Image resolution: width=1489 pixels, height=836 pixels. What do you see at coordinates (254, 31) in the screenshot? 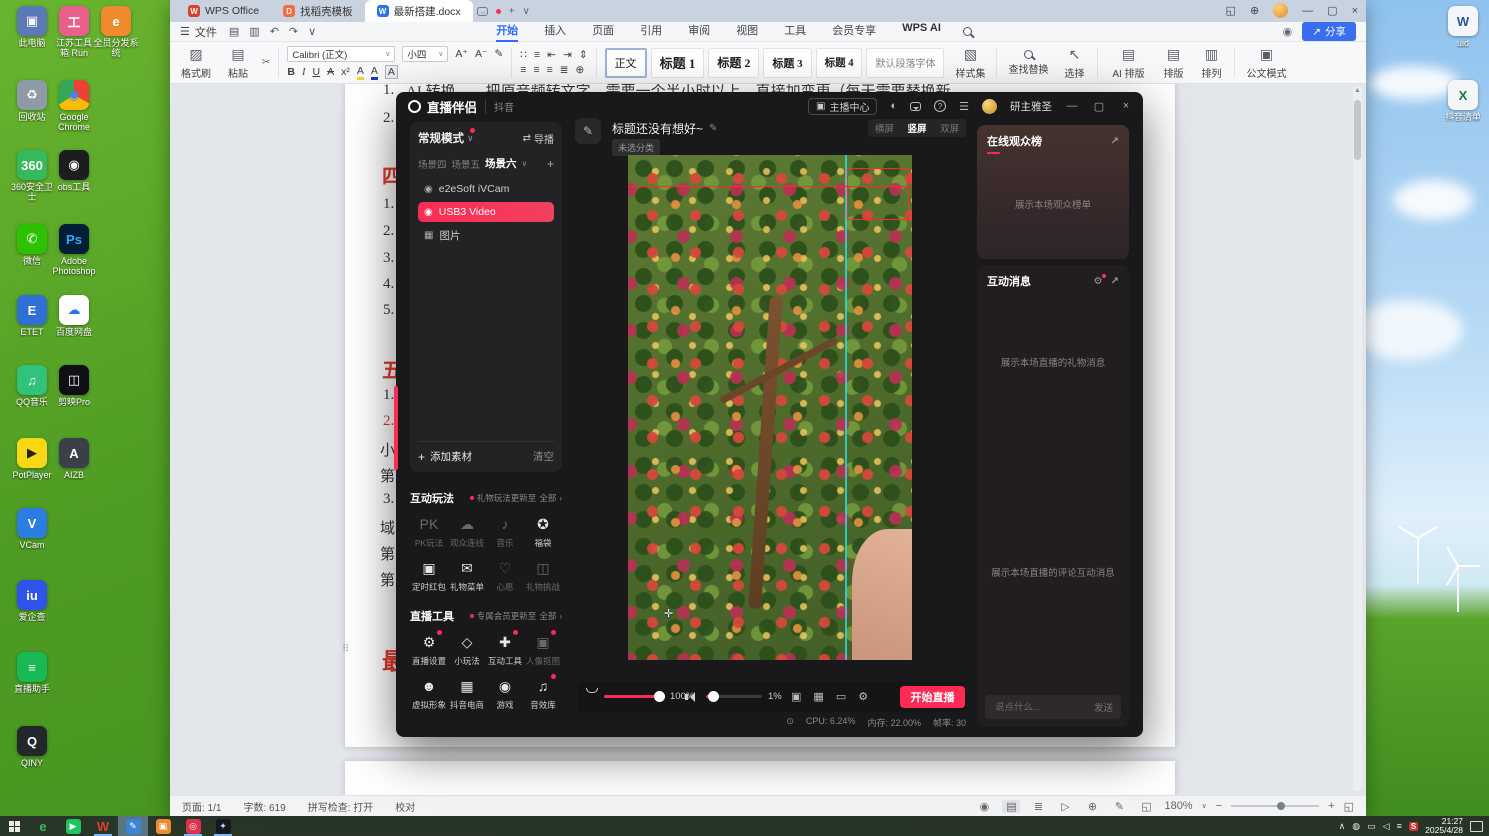
I see `print-icon: ▥` at bounding box center [254, 31].